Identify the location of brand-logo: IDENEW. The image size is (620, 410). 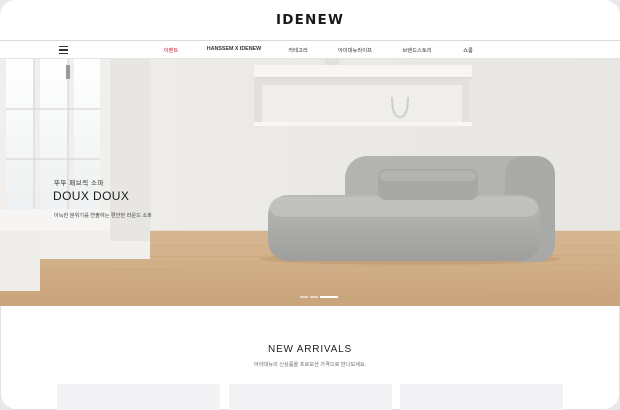
(310, 20).